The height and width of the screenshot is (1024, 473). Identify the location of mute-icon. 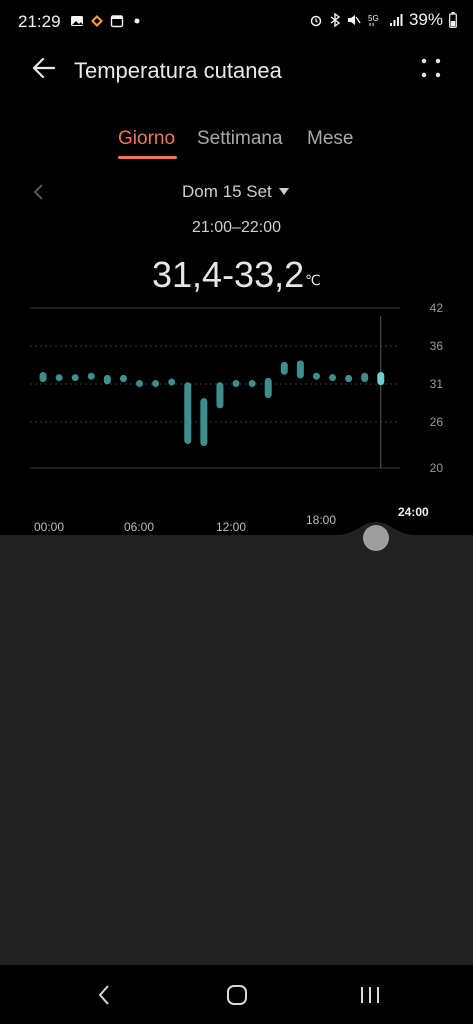
(354, 20).